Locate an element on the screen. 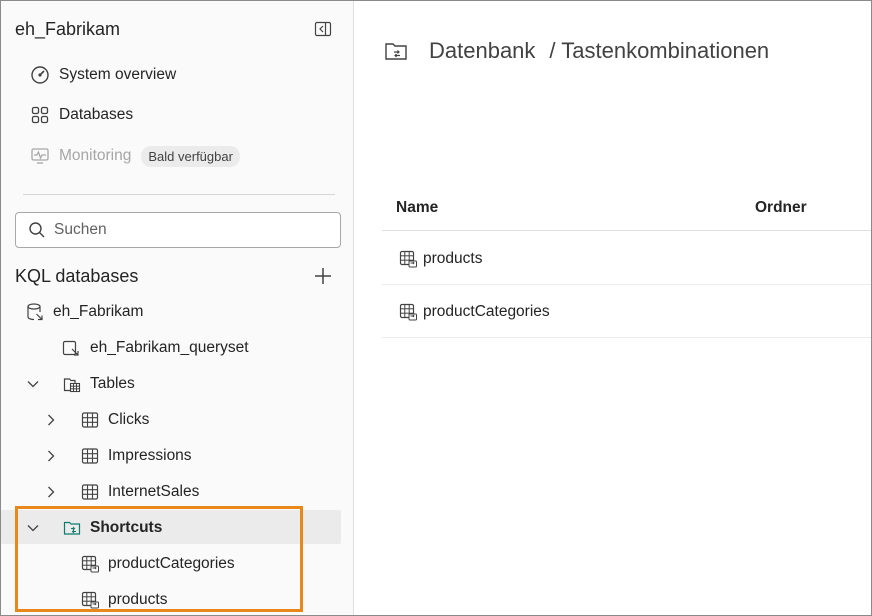 The width and height of the screenshot is (872, 616). tree-item-shortcut-products: products is located at coordinates (171, 599).